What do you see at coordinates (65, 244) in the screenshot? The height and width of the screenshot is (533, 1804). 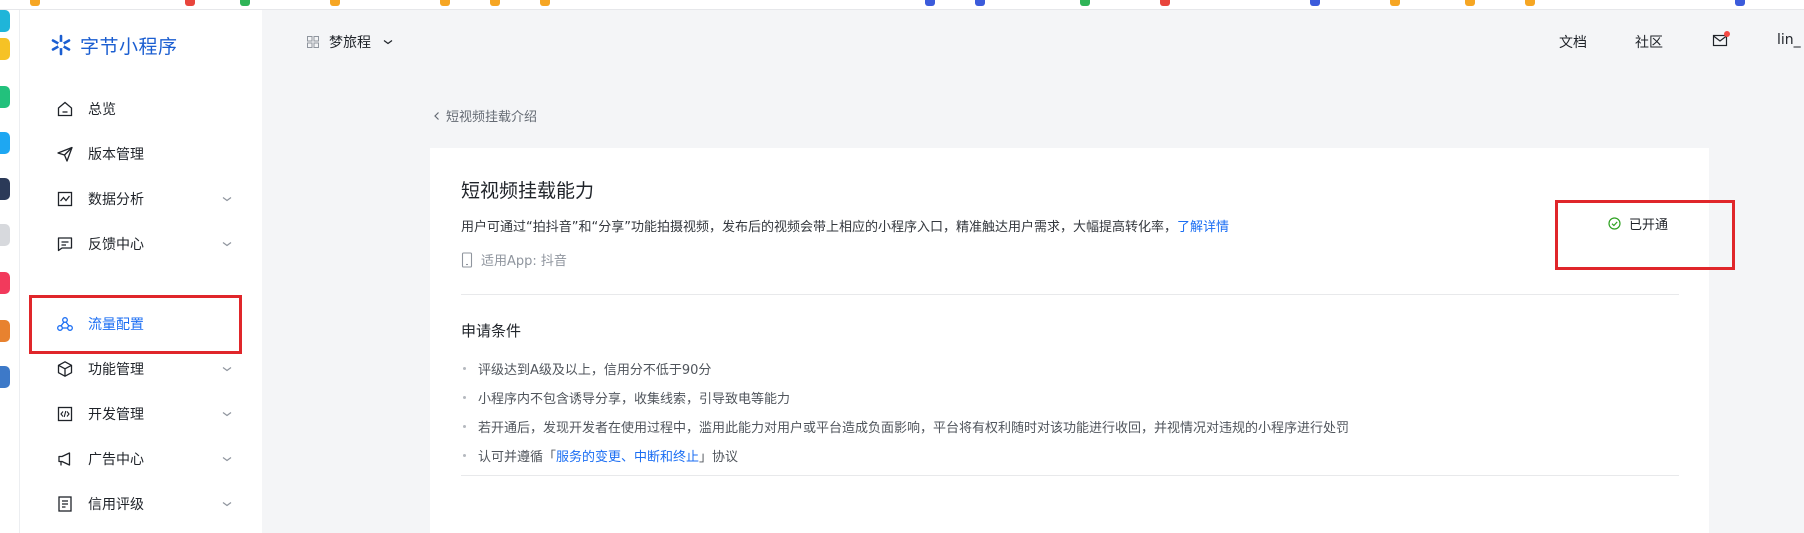 I see `feedback-icon` at bounding box center [65, 244].